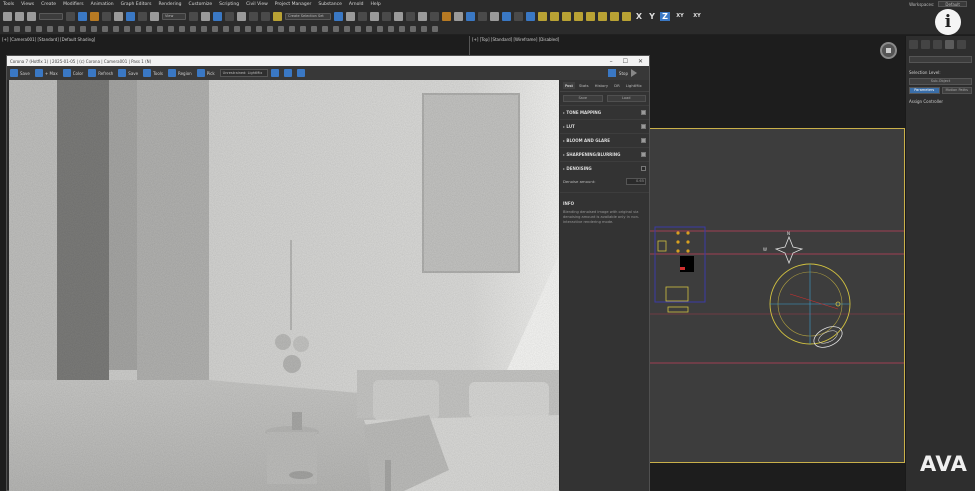 This screenshot has height=491, width=975. What do you see at coordinates (27, 4) in the screenshot?
I see `menu-item-views: Views` at bounding box center [27, 4].